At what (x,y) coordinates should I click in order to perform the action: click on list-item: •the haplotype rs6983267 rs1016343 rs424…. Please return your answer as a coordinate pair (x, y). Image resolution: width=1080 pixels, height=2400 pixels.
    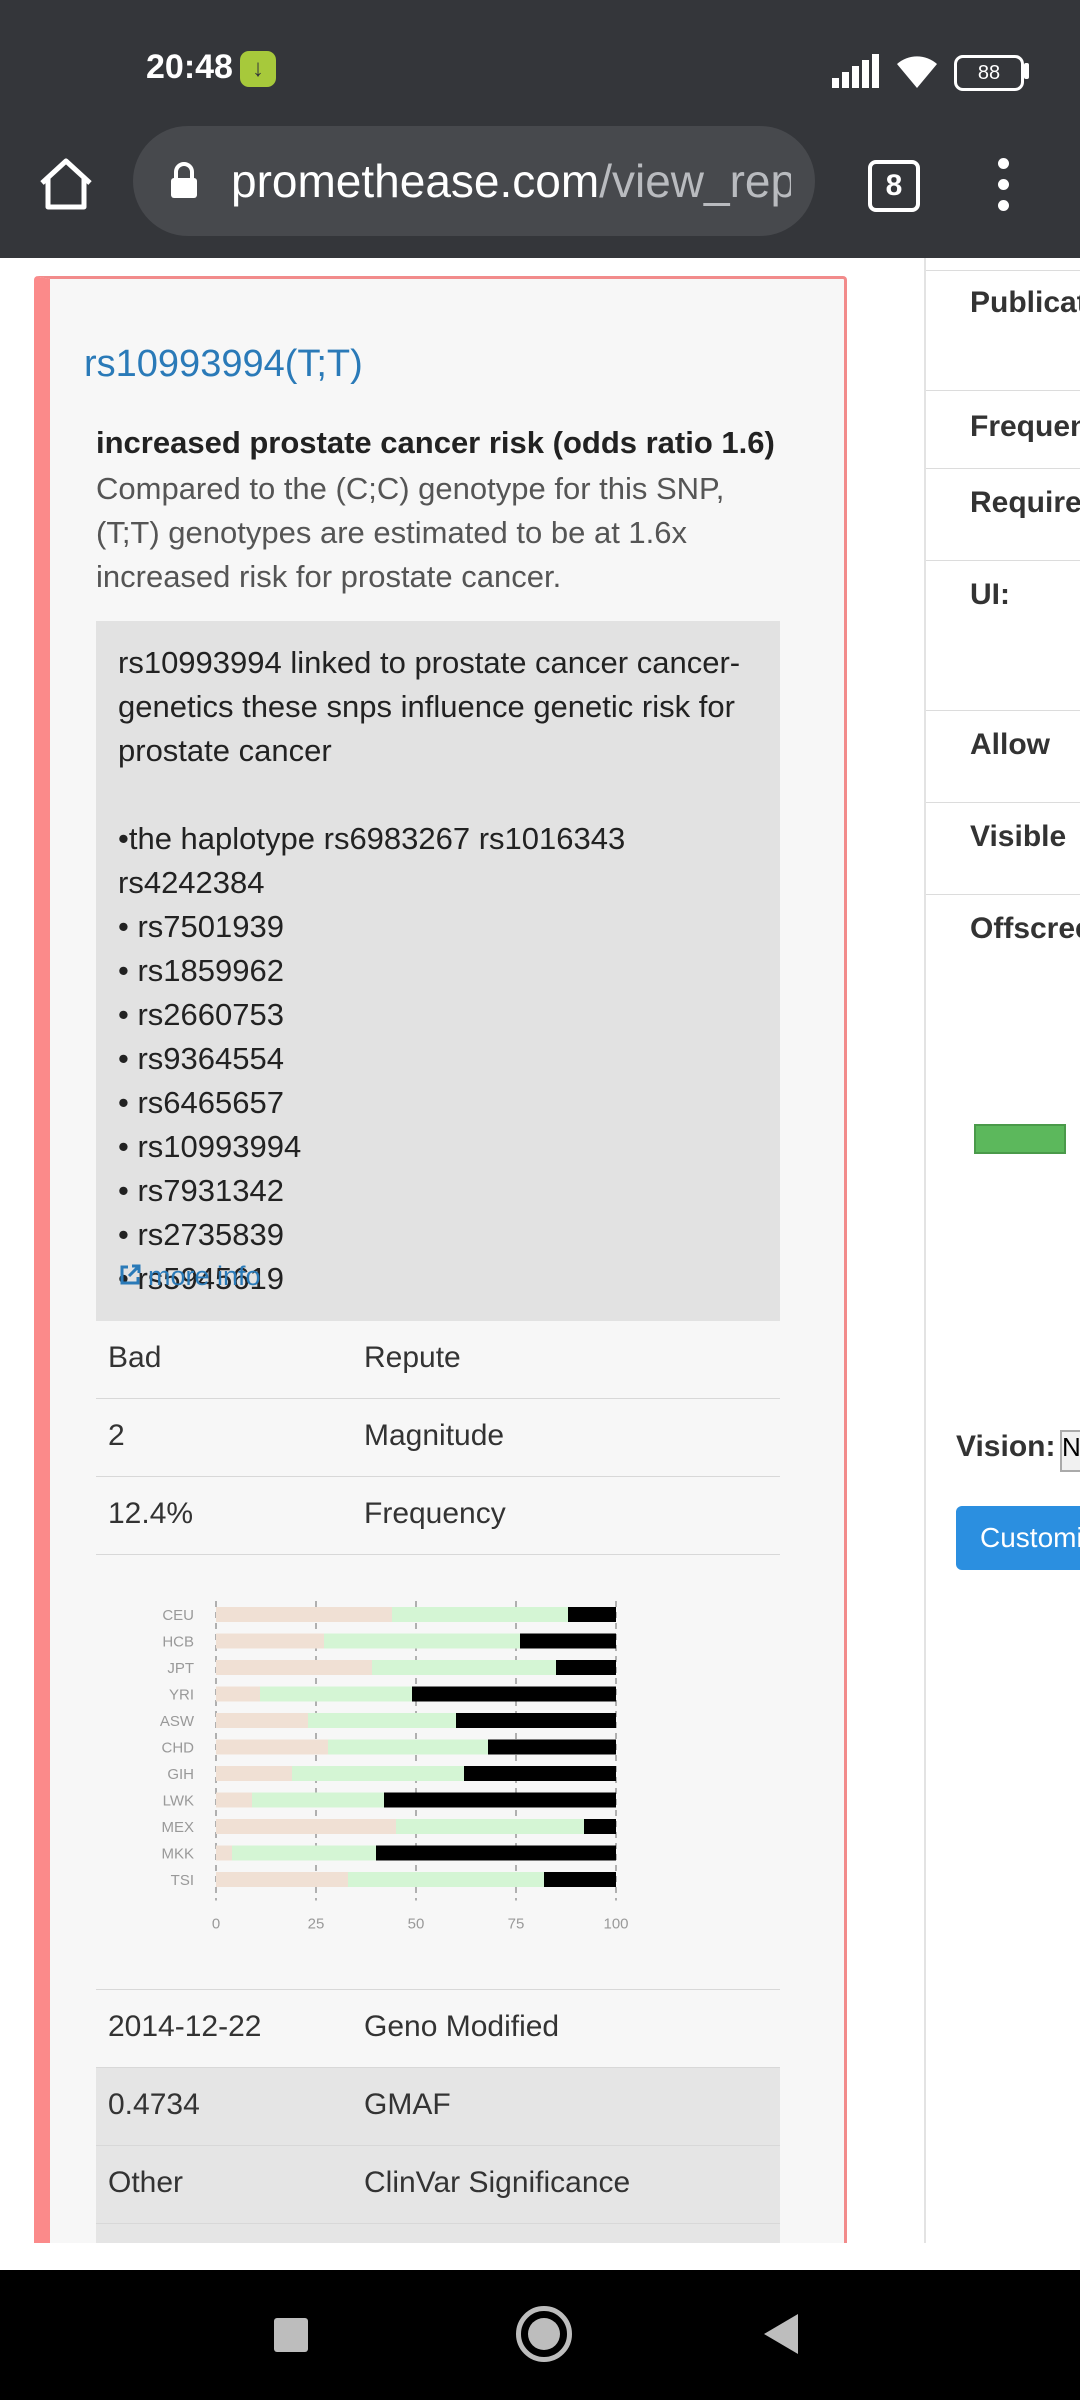
    Looking at the image, I should click on (372, 860).